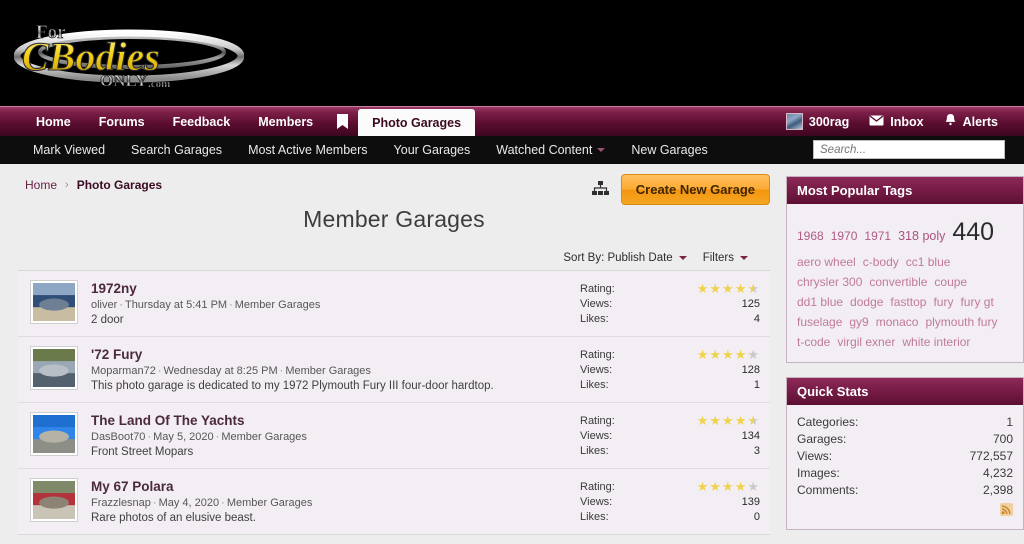  Describe the element at coordinates (756, 319) in the screenshot. I see `likes-value: 4` at that location.